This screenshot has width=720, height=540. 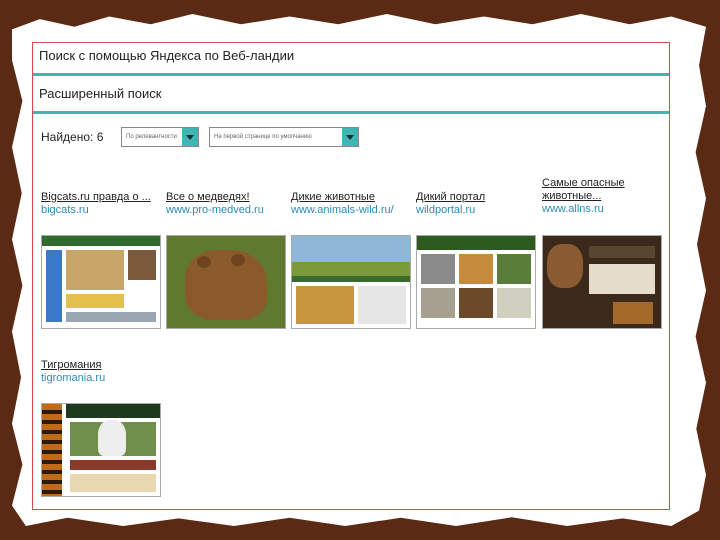 I want to click on result-card: Все о медведях! www.pro-medved.ru, so click(x=226, y=204).